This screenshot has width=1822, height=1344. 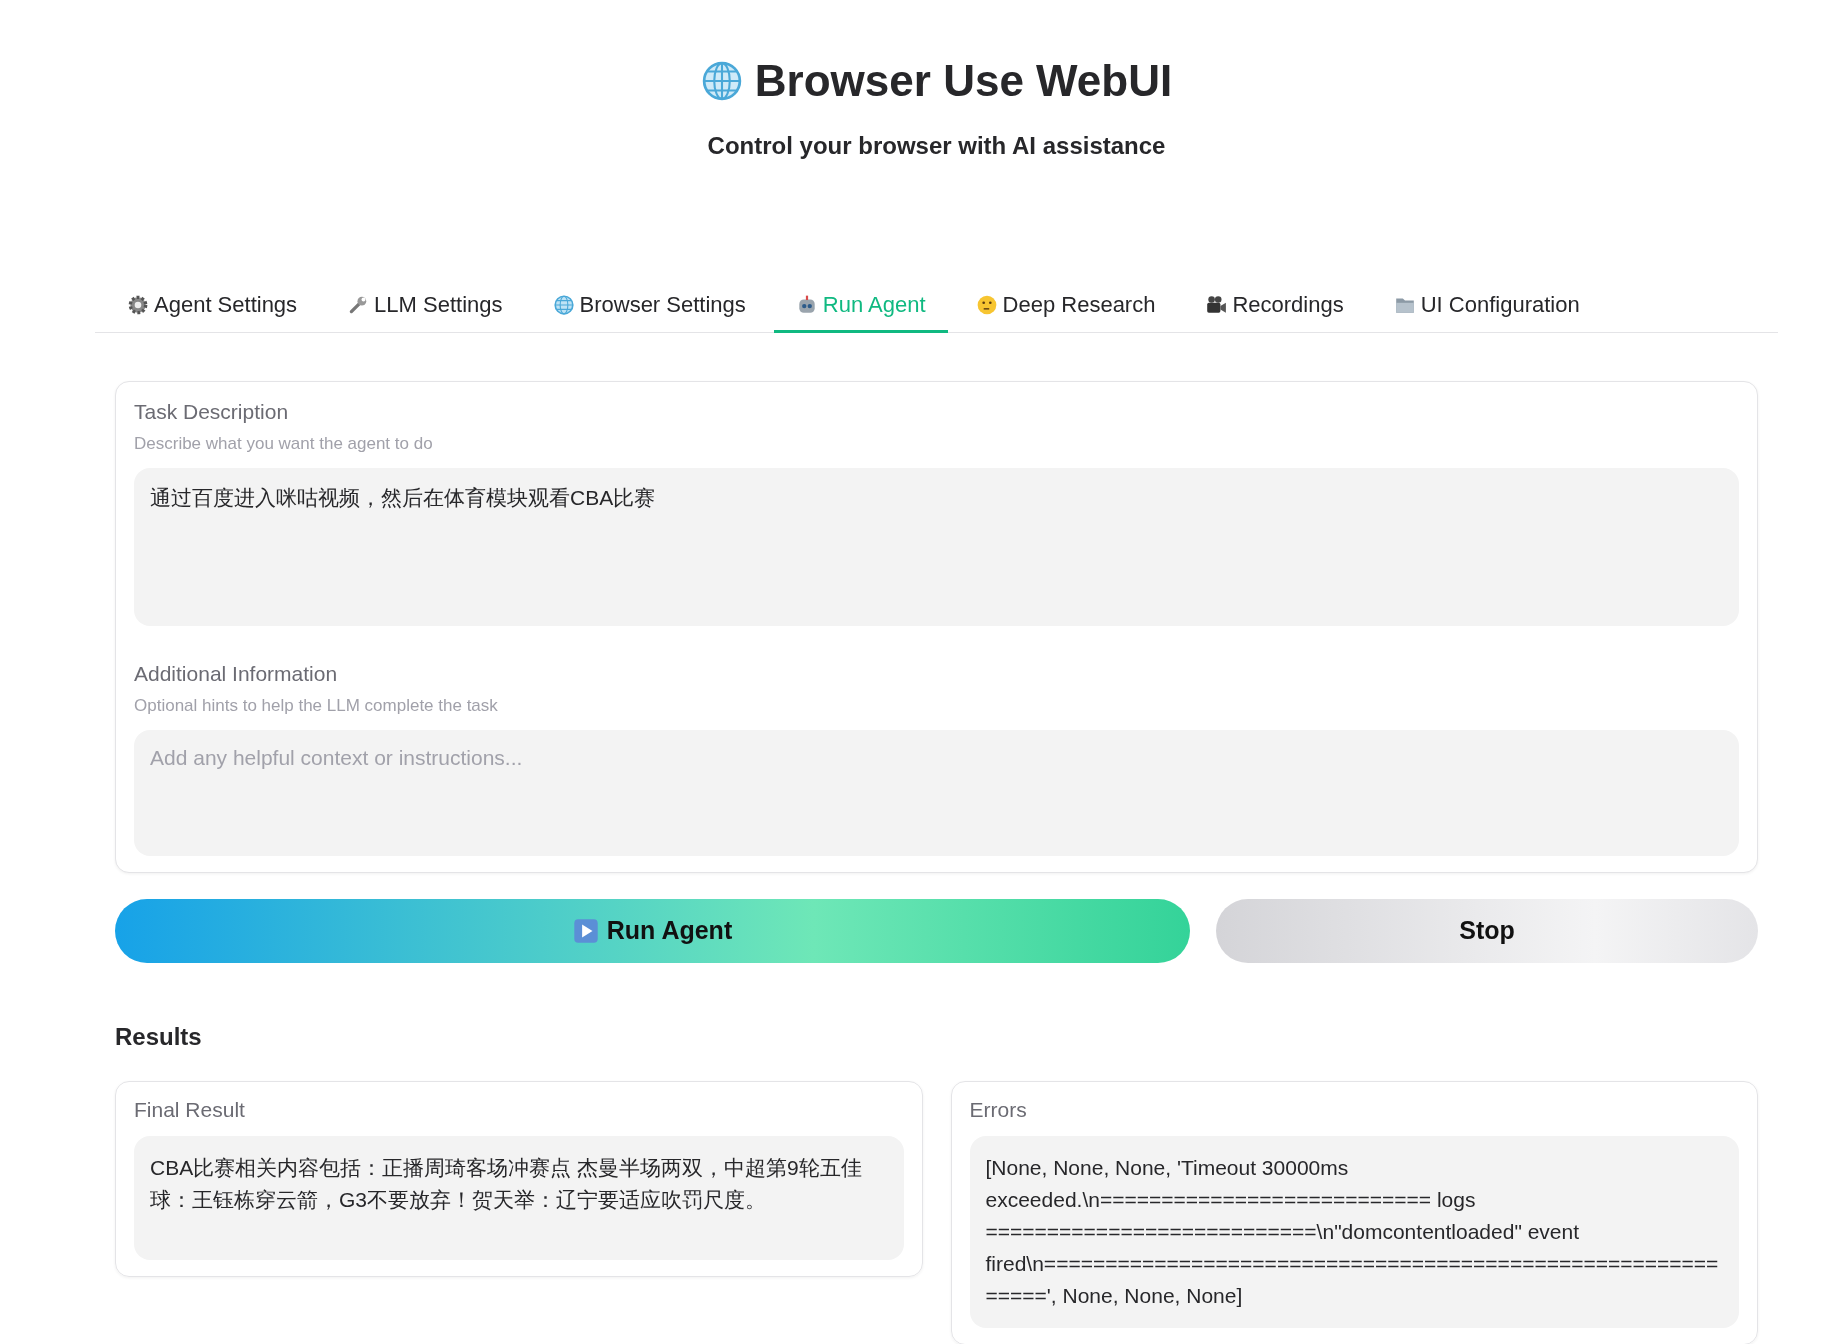 What do you see at coordinates (212, 411) in the screenshot?
I see `field-label: Task Description` at bounding box center [212, 411].